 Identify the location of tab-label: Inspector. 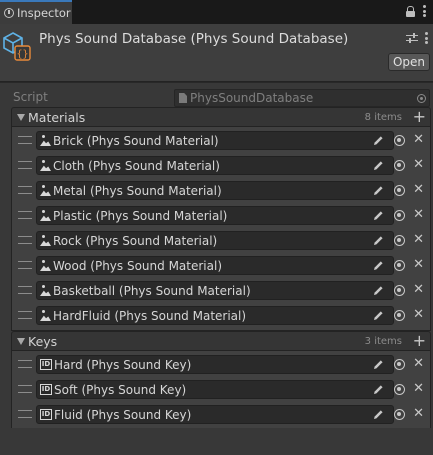
(44, 13).